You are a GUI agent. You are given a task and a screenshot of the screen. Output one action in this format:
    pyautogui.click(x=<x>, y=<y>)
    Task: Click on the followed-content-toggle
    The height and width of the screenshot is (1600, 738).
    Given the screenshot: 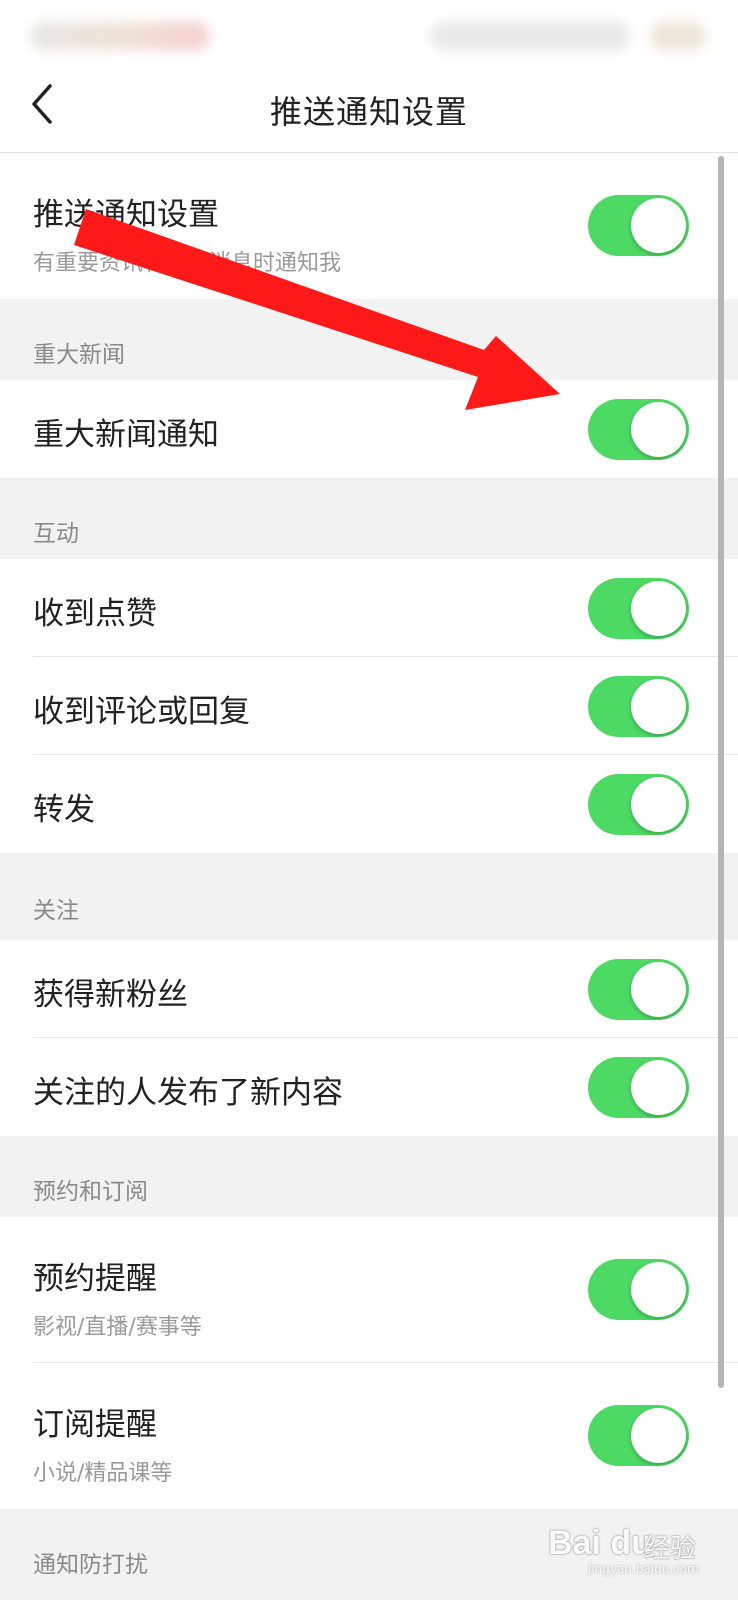 What is the action you would take?
    pyautogui.click(x=638, y=1087)
    